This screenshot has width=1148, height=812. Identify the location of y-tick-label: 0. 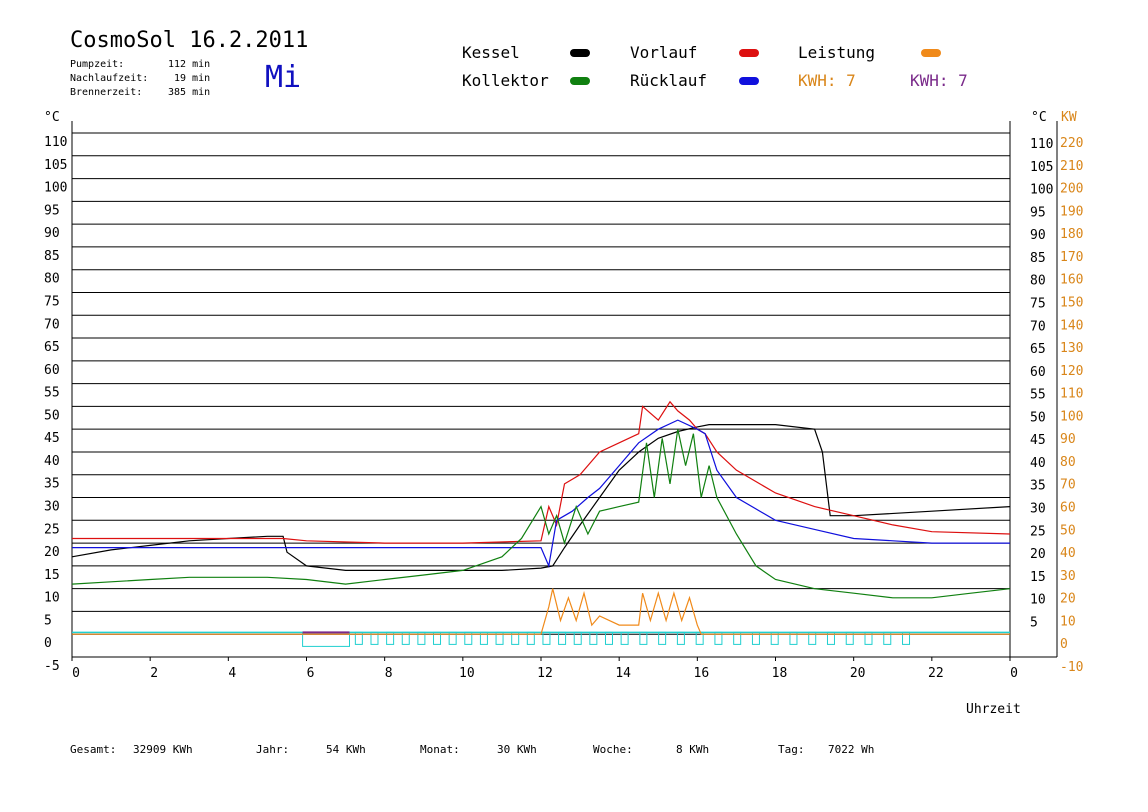
(48, 643).